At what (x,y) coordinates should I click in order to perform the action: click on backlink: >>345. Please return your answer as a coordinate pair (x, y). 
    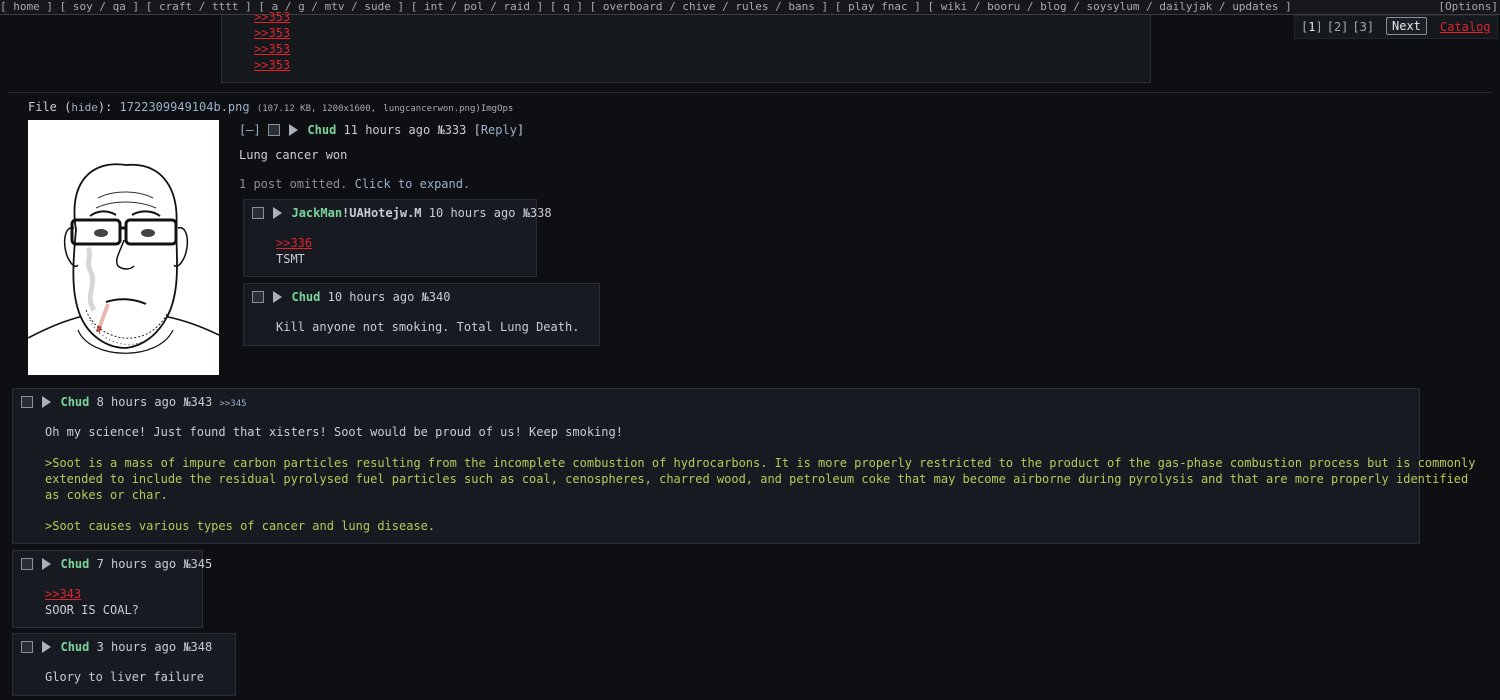
    Looking at the image, I should click on (232, 404).